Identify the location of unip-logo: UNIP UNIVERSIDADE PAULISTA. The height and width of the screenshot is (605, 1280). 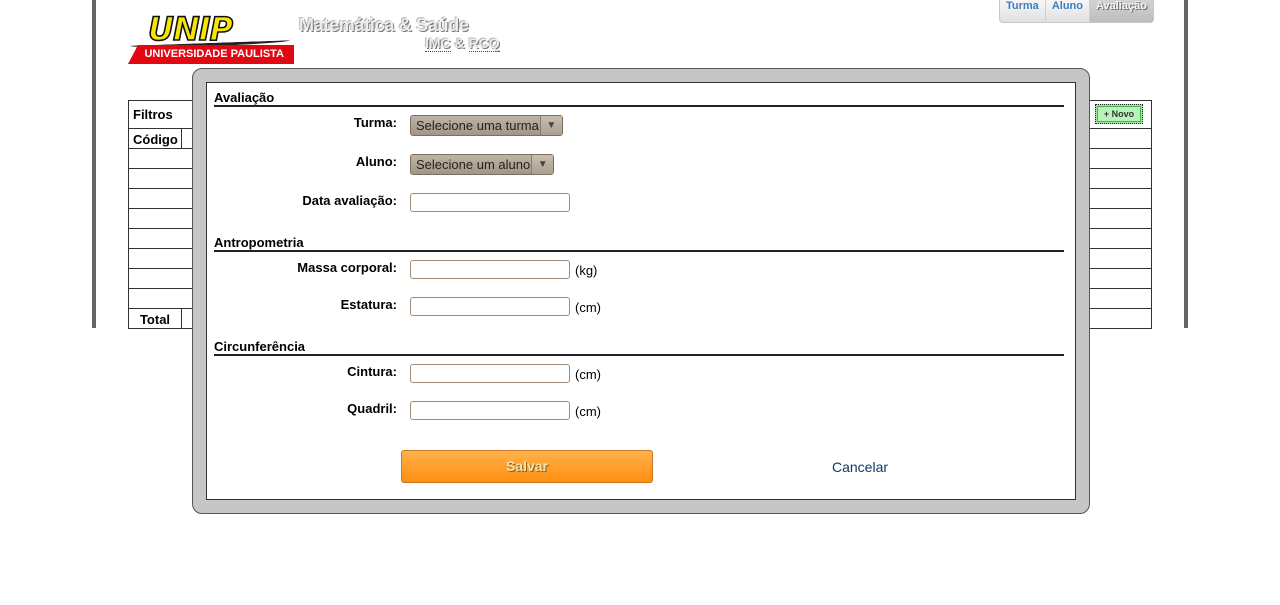
(211, 38).